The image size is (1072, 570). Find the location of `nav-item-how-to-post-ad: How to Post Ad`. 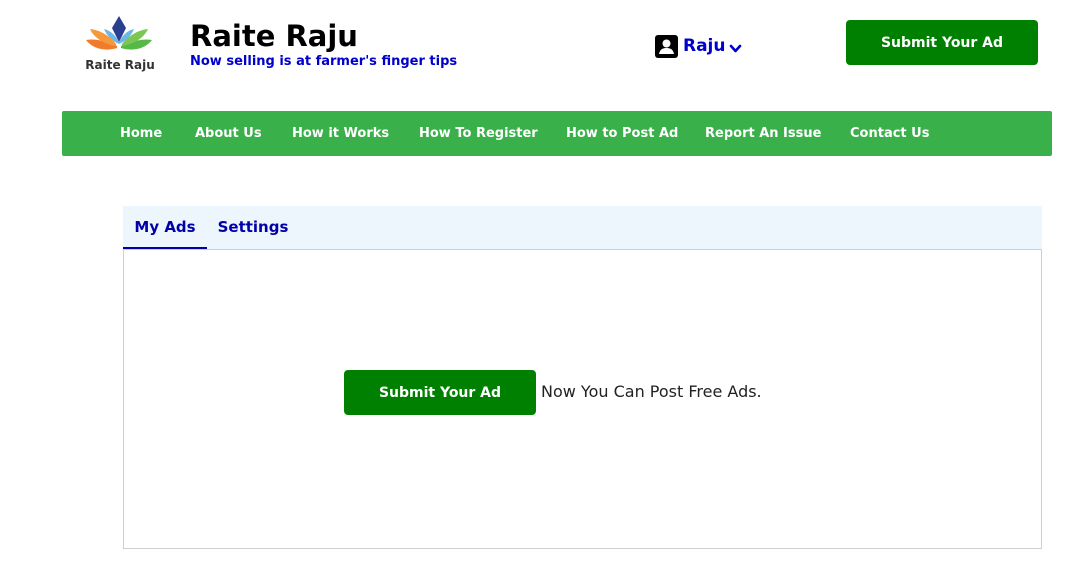

nav-item-how-to-post-ad: How to Post Ad is located at coordinates (622, 133).